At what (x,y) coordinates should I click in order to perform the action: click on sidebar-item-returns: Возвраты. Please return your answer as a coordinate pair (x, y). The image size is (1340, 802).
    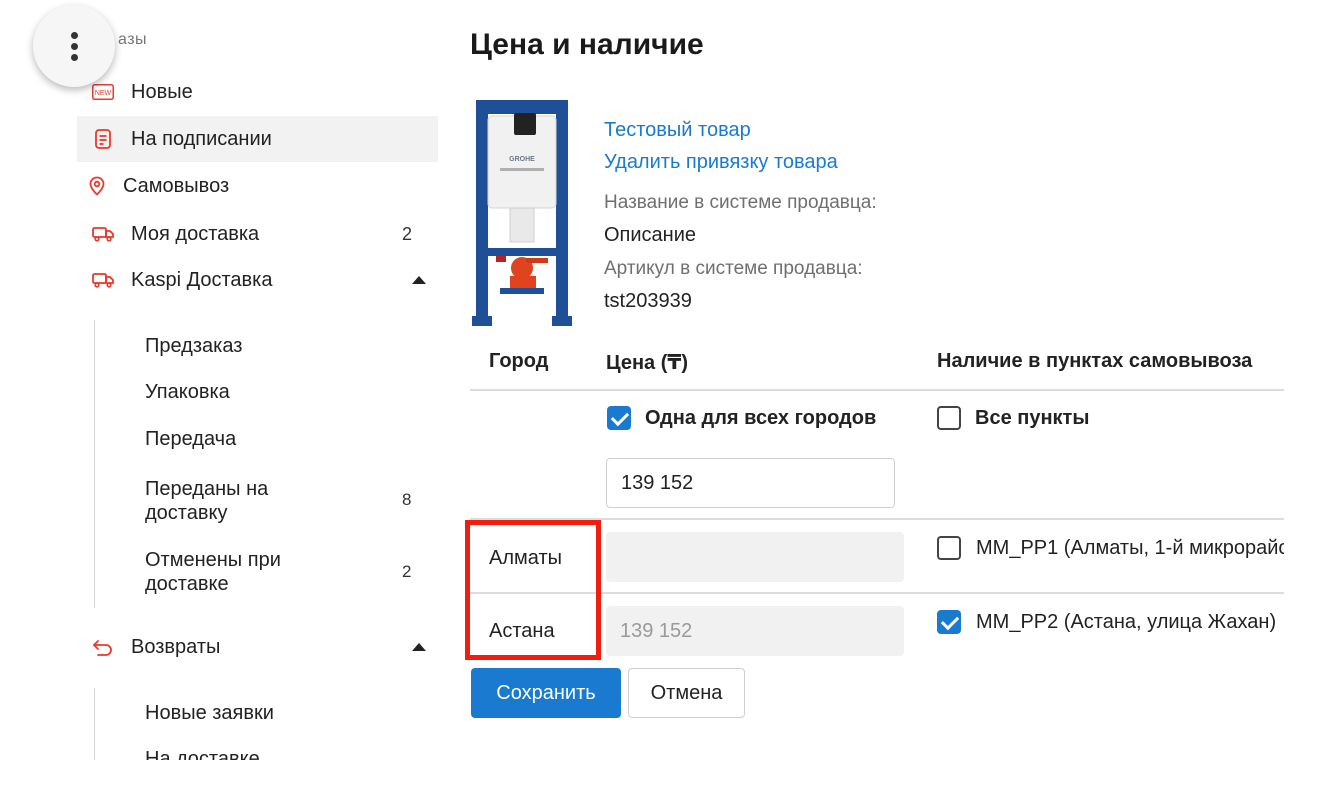
    Looking at the image, I should click on (257, 647).